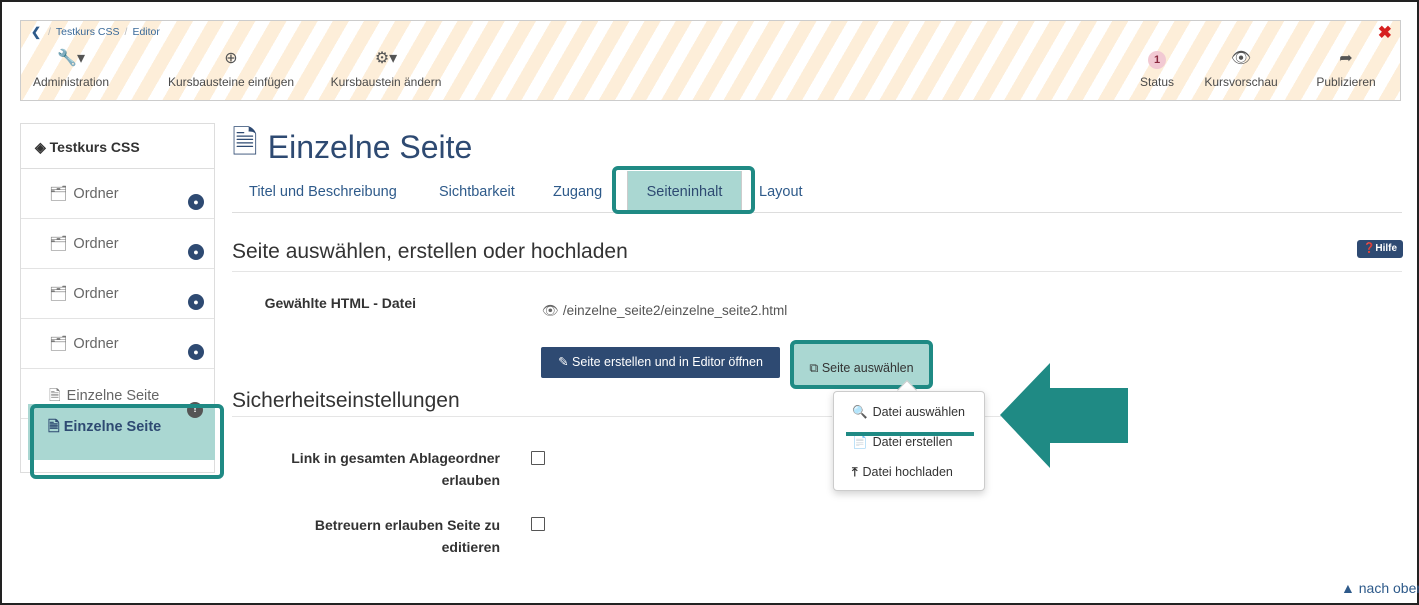 The width and height of the screenshot is (1419, 605). Describe the element at coordinates (907, 472) in the screenshot. I see `upload-file-label: Datei hochladen` at that location.